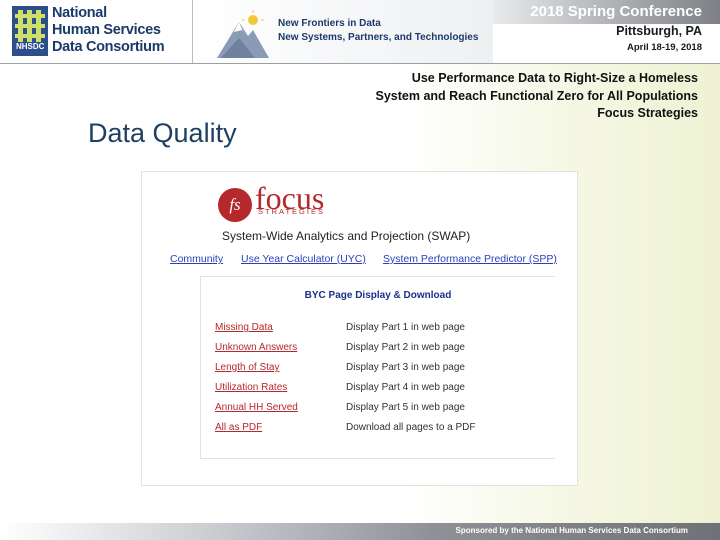  Describe the element at coordinates (378, 37) in the screenshot. I see `tagline-secondary: New Systems, Partners, and Technologies` at that location.